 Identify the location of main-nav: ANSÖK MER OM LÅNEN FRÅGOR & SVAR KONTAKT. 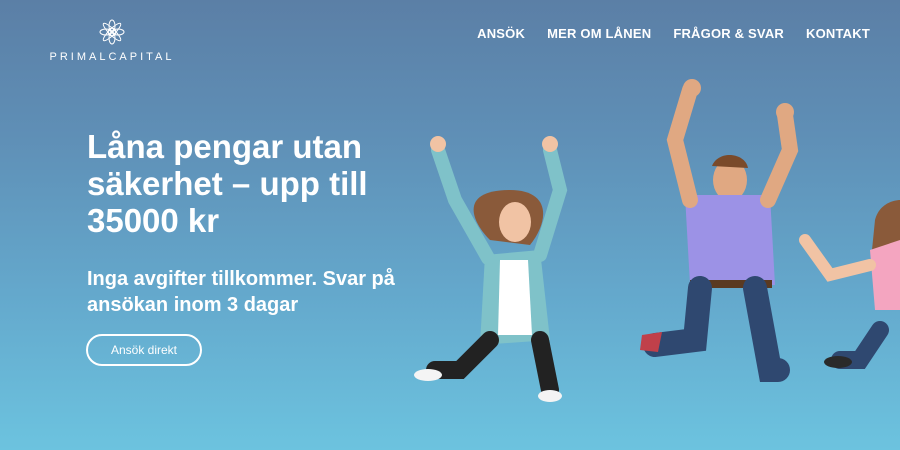
(673, 33).